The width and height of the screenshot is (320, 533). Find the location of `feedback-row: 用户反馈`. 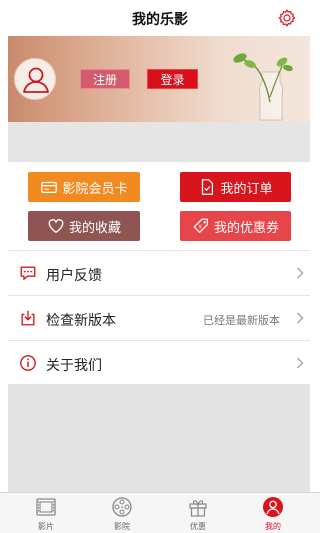

feedback-row: 用户反馈 is located at coordinates (159, 272).